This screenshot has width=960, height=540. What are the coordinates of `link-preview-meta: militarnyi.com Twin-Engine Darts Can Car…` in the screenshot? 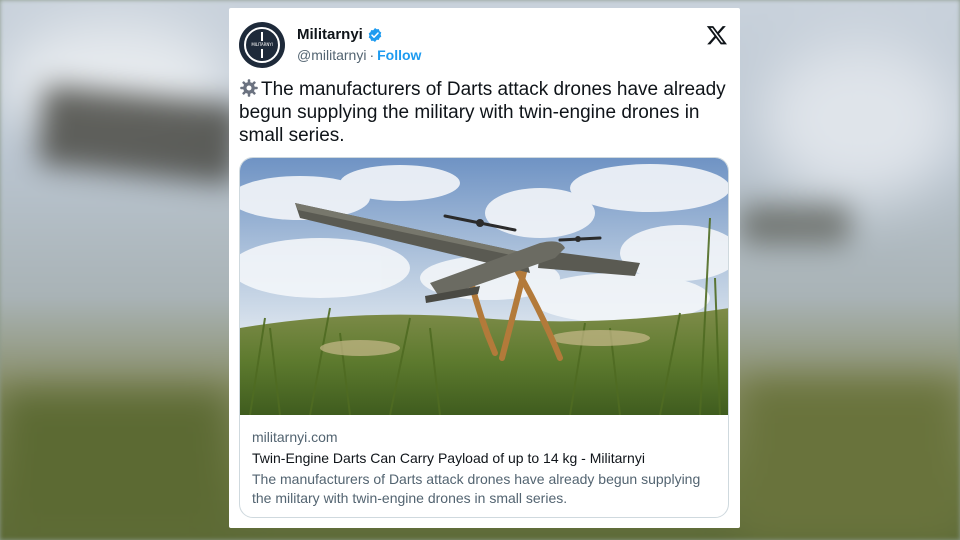 It's located at (484, 468).